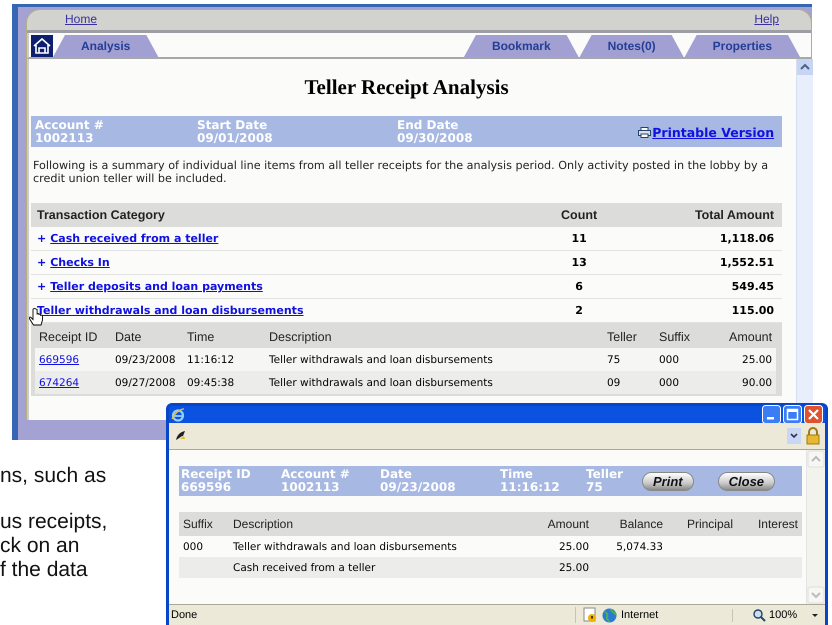  I want to click on security-zone-text: Internet, so click(639, 615).